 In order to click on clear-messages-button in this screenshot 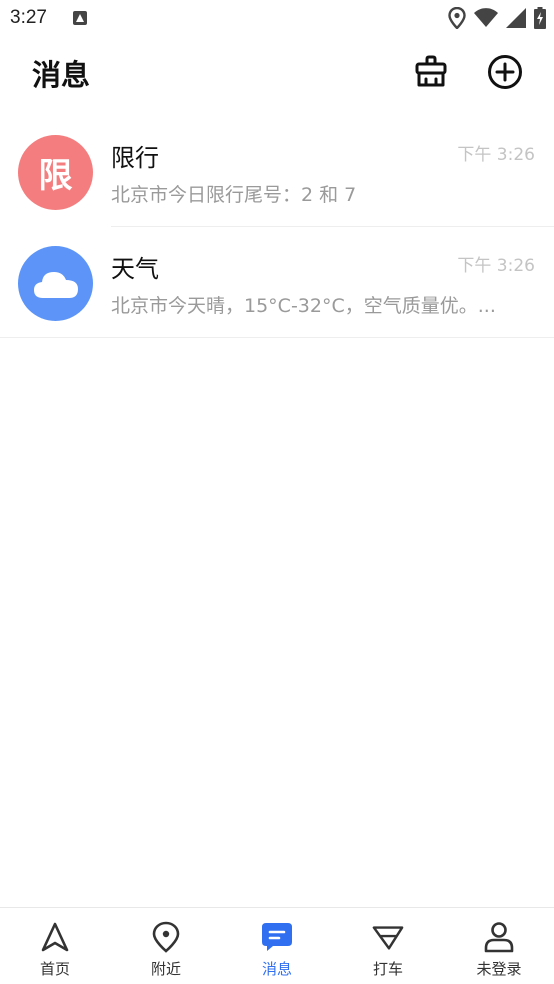, I will do `click(431, 72)`.